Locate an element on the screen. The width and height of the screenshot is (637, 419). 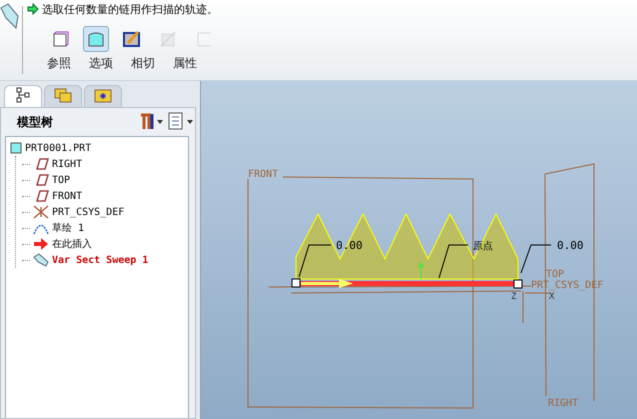
part-icon is located at coordinates (16, 148).